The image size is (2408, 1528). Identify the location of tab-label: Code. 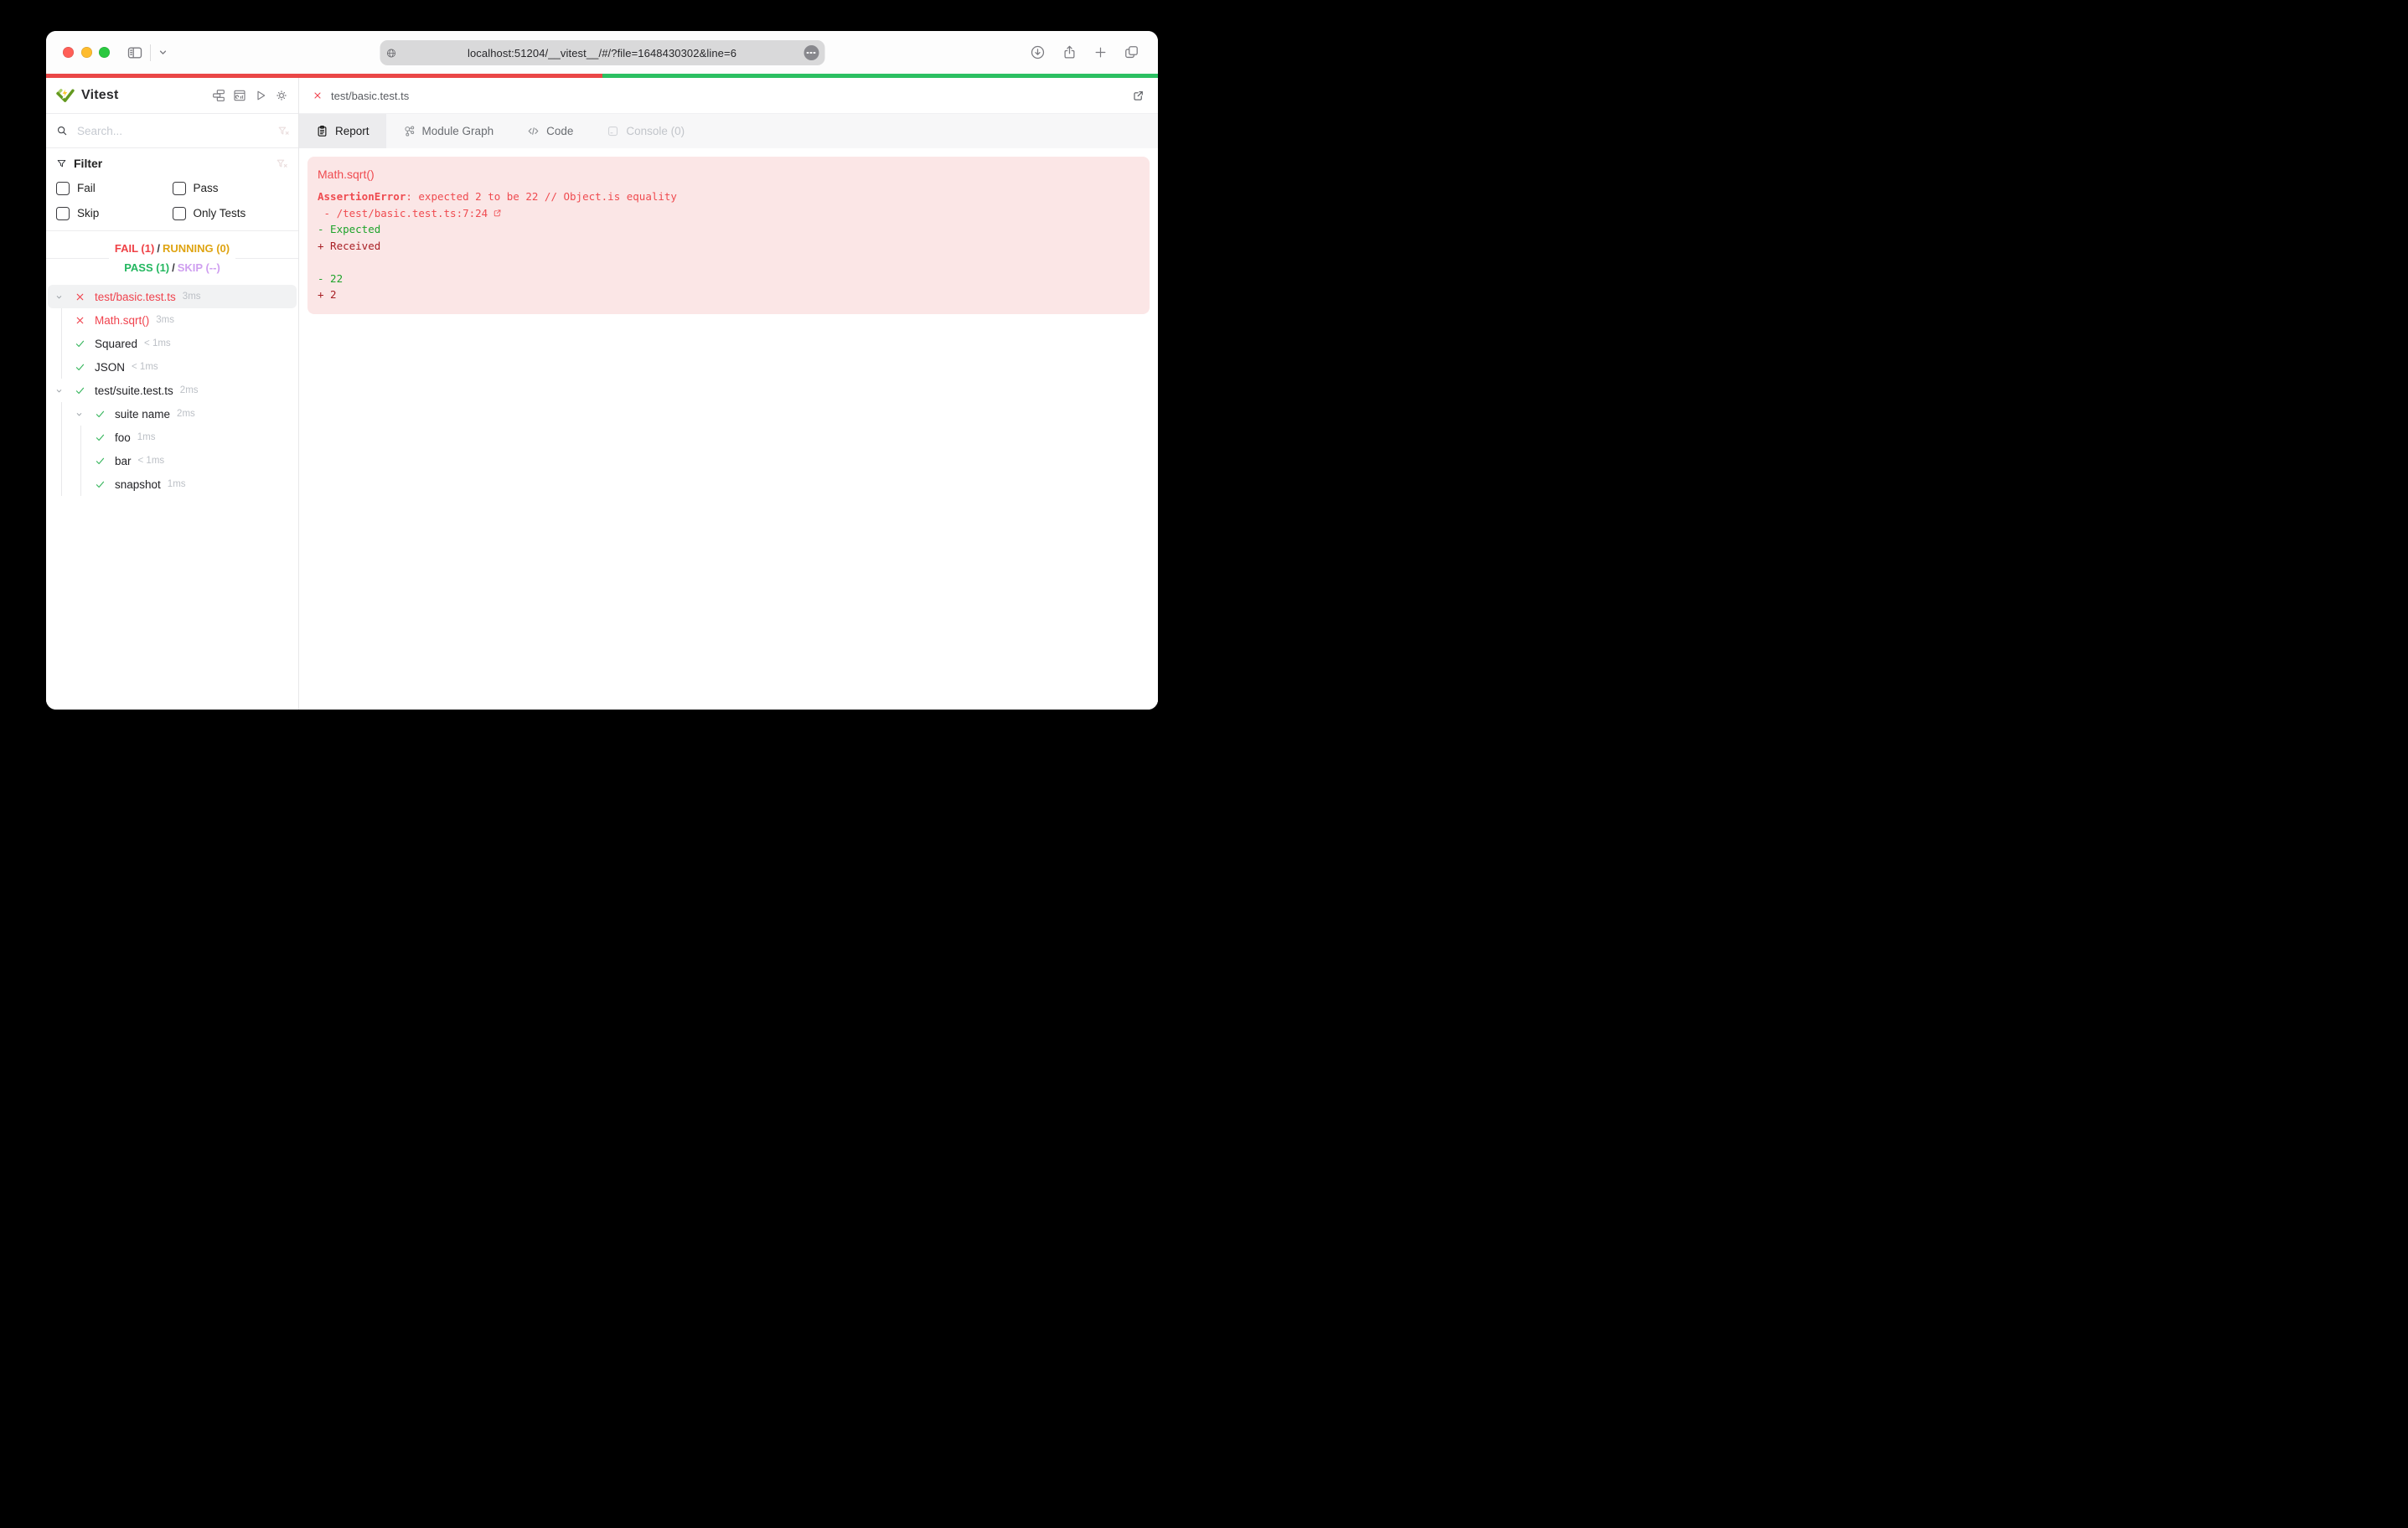
(560, 131).